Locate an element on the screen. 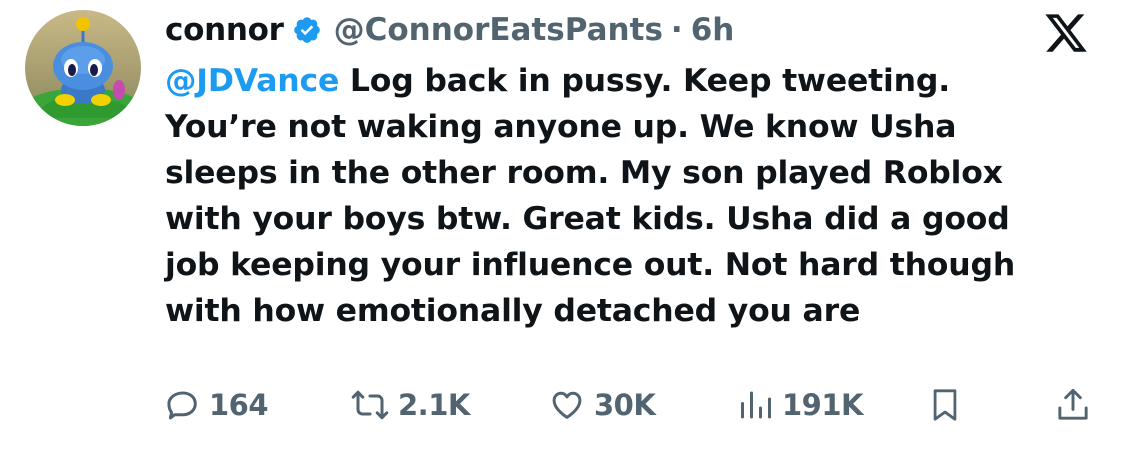  share-icon is located at coordinates (1073, 404).